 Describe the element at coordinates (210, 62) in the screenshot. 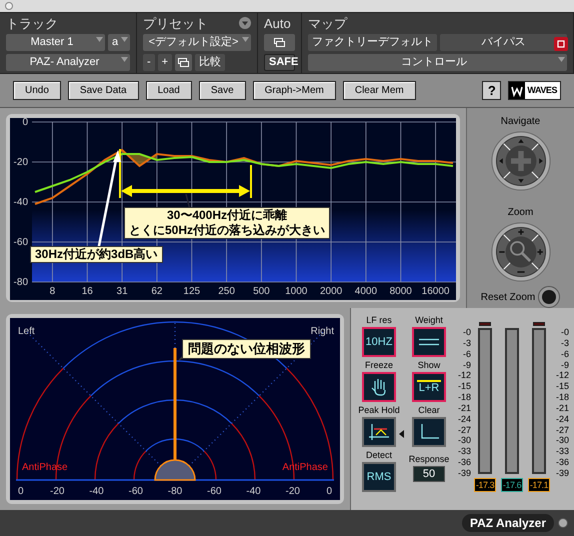

I see `header-button: 比較` at that location.